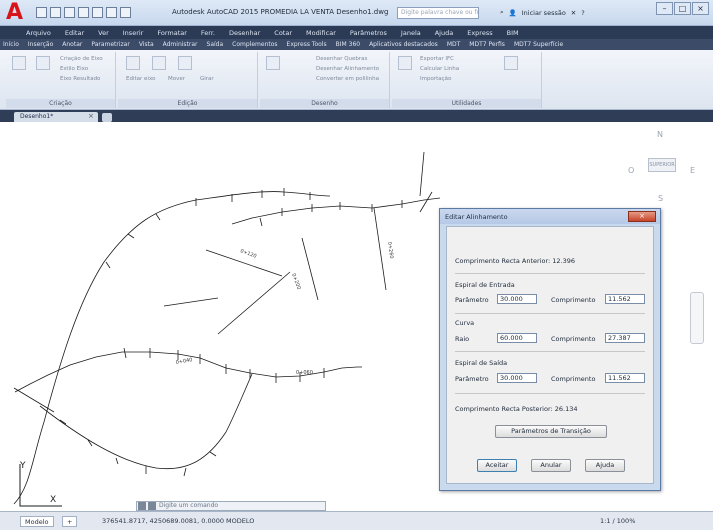 Image resolution: width=713 pixels, height=530 pixels. Describe the element at coordinates (517, 338) in the screenshot. I see `raio-input: 60.000` at that location.